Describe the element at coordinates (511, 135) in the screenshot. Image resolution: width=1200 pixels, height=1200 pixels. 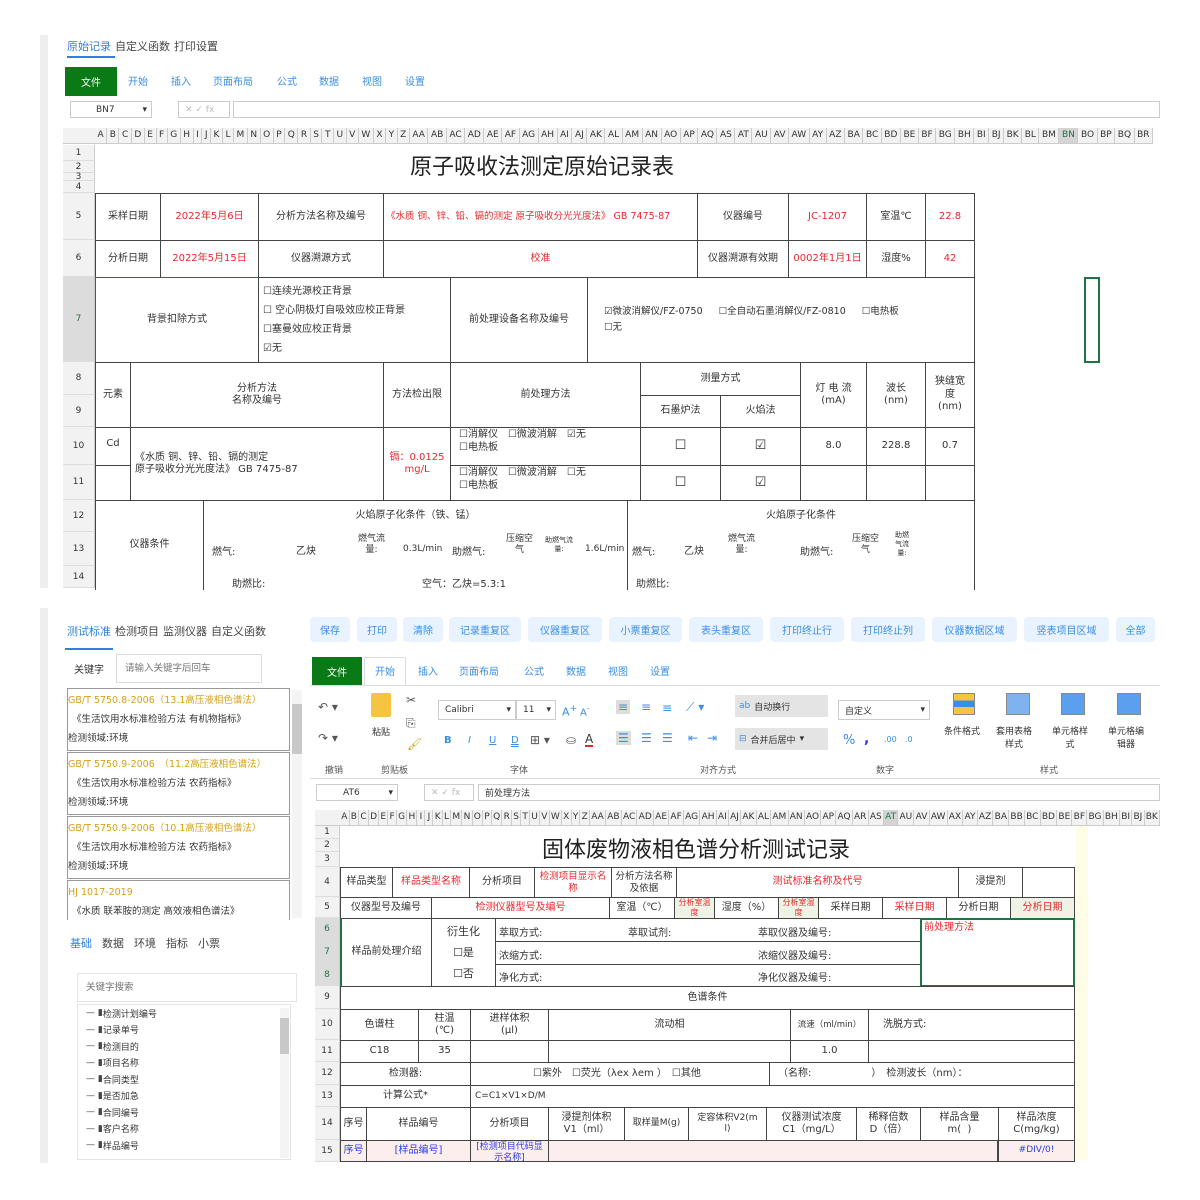
I see `column-header-af: AF` at that location.